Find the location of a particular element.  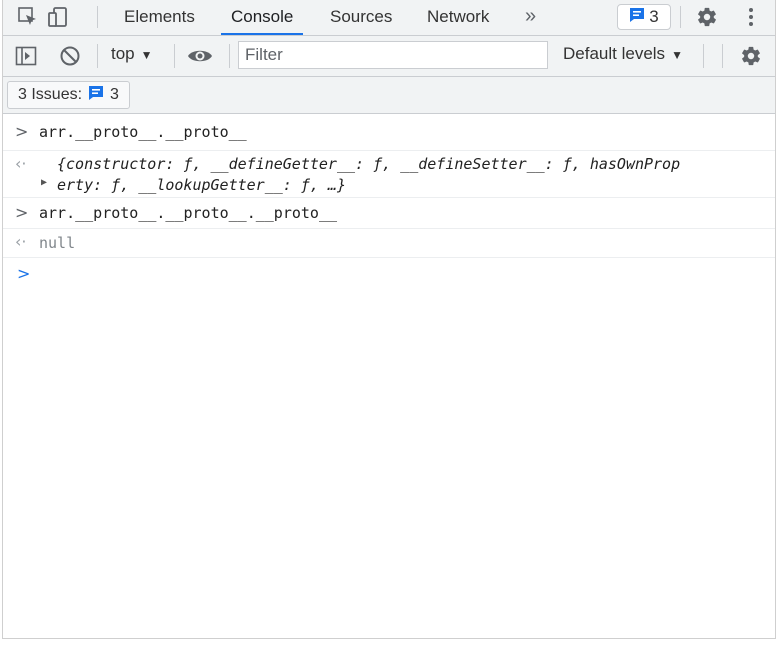

settings-gear-icon is located at coordinates (707, 17).